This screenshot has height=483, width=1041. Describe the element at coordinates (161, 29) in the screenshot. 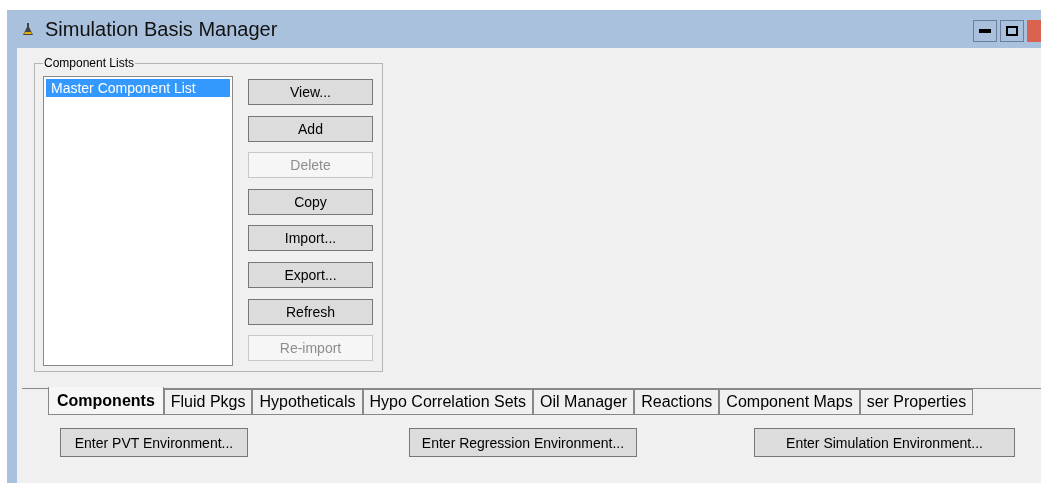

I see `window-title: Simulation Basis Manager` at that location.